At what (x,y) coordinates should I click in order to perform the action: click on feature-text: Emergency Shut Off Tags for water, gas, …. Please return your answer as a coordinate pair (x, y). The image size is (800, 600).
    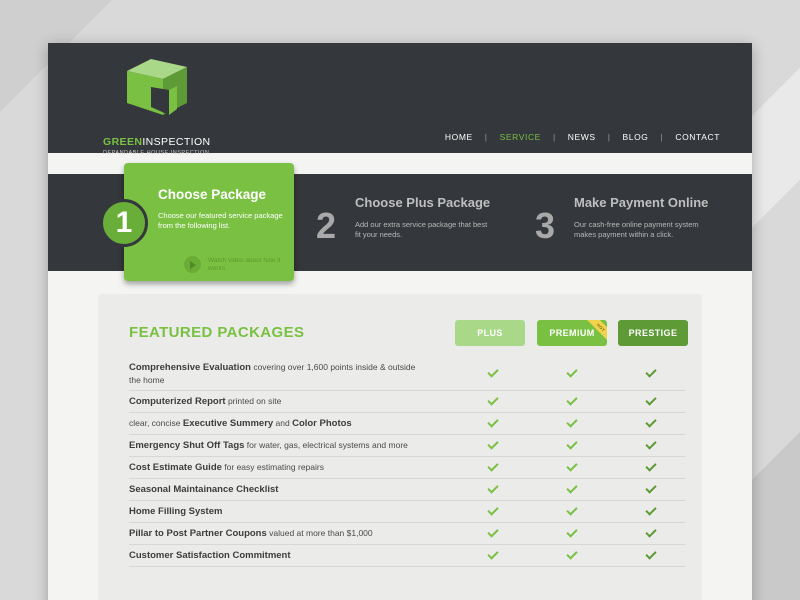
    Looking at the image, I should click on (268, 445).